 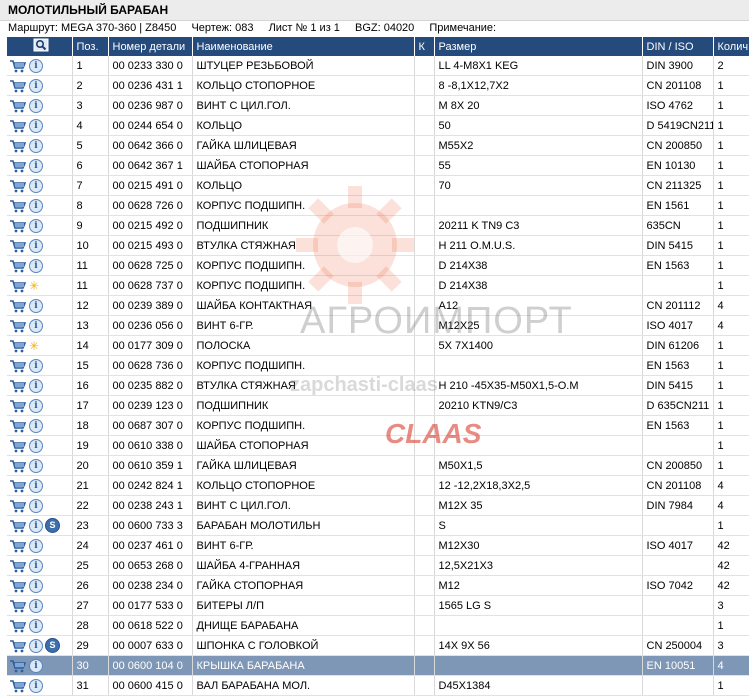 I want to click on column-header-k: К, so click(x=424, y=46).